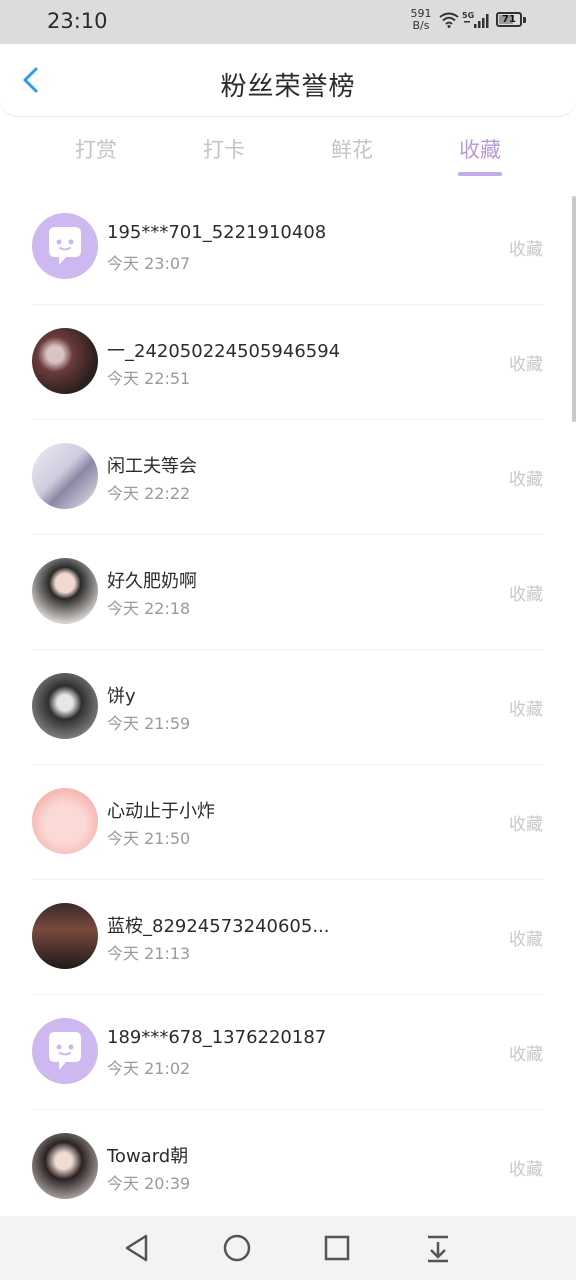 The width and height of the screenshot is (576, 1280). Describe the element at coordinates (288, 22) in the screenshot. I see `status-bar: 23:10 591 B/s 5G 71` at that location.